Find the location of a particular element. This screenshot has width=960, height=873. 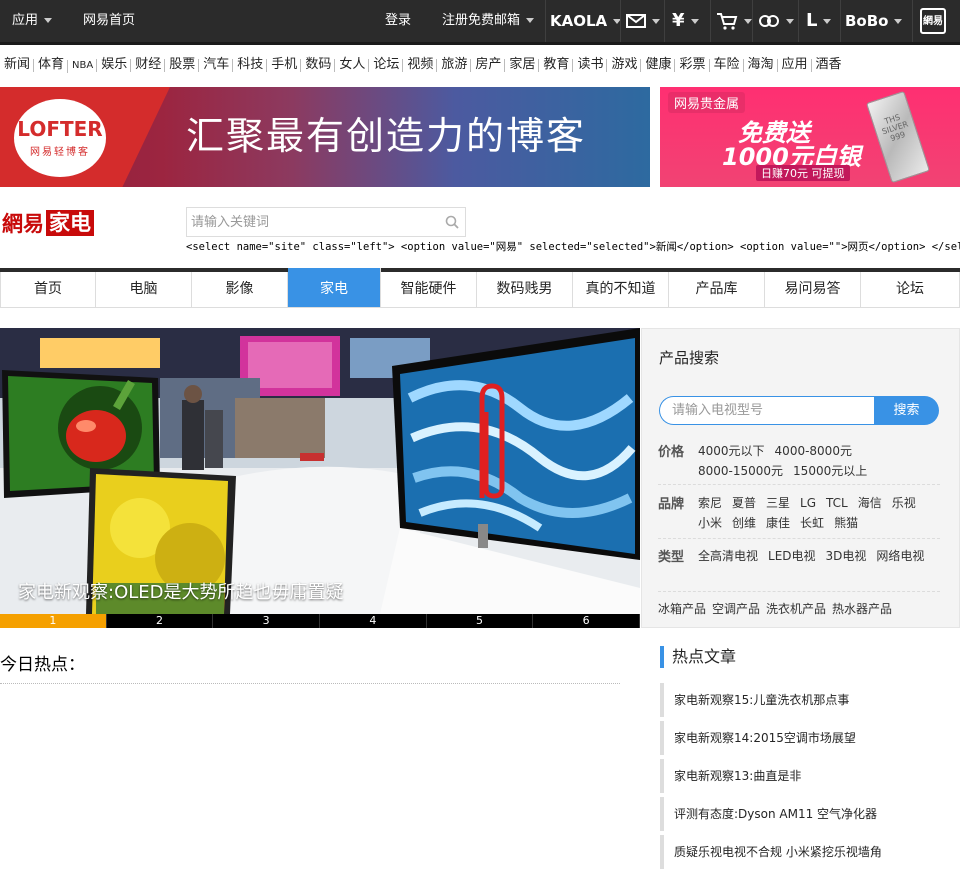

top-bar: 应用 网易首页 登录 注册免费邮箱 KAOLA ¥ L BoBo 網易 is located at coordinates (480, 21).